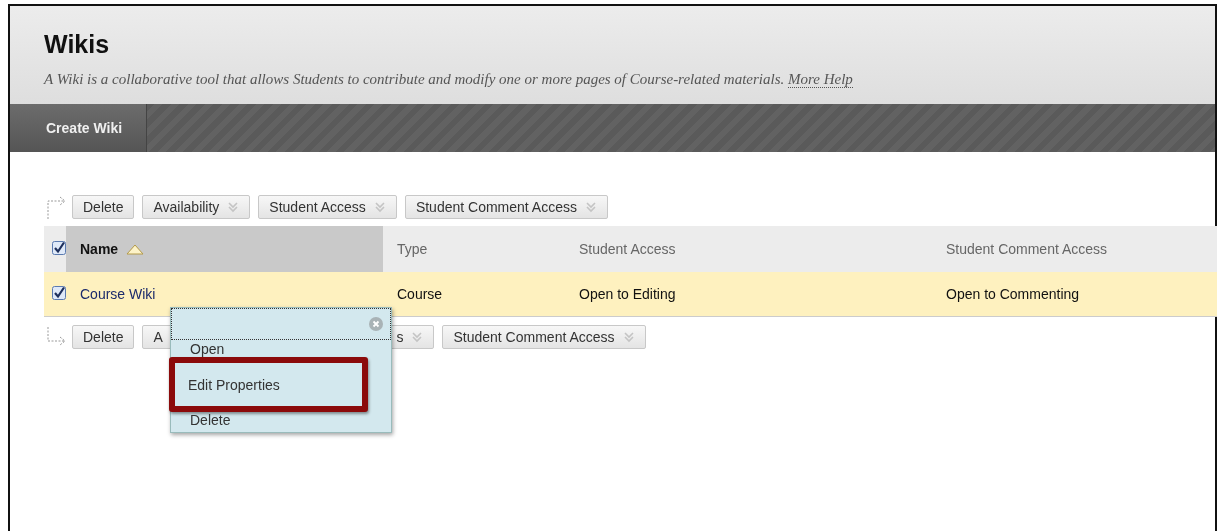  What do you see at coordinates (748, 249) in the screenshot?
I see `column-header: Student Access` at bounding box center [748, 249].